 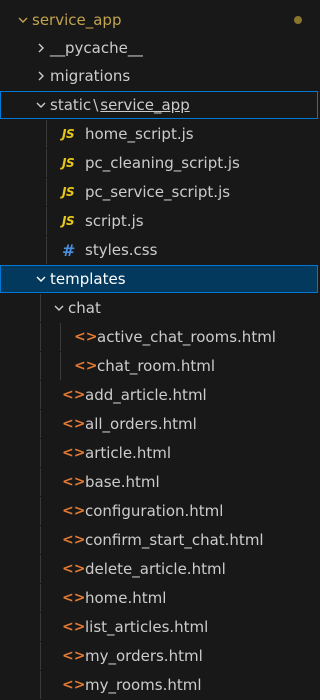 I want to click on file-base-html: <> base.html, so click(x=159, y=482).